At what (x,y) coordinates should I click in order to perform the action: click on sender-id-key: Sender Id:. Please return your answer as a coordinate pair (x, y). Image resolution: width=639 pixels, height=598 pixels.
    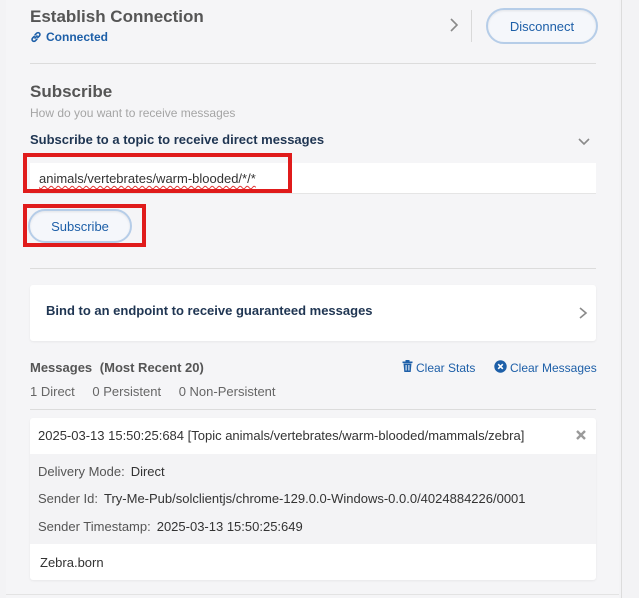
    Looking at the image, I should click on (68, 498).